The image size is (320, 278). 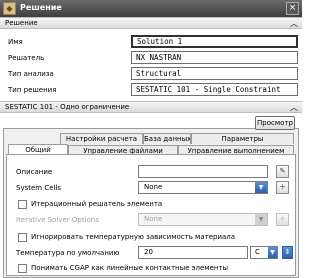 I want to click on window-titlebar: ◆ Решение ×, so click(x=151, y=8).